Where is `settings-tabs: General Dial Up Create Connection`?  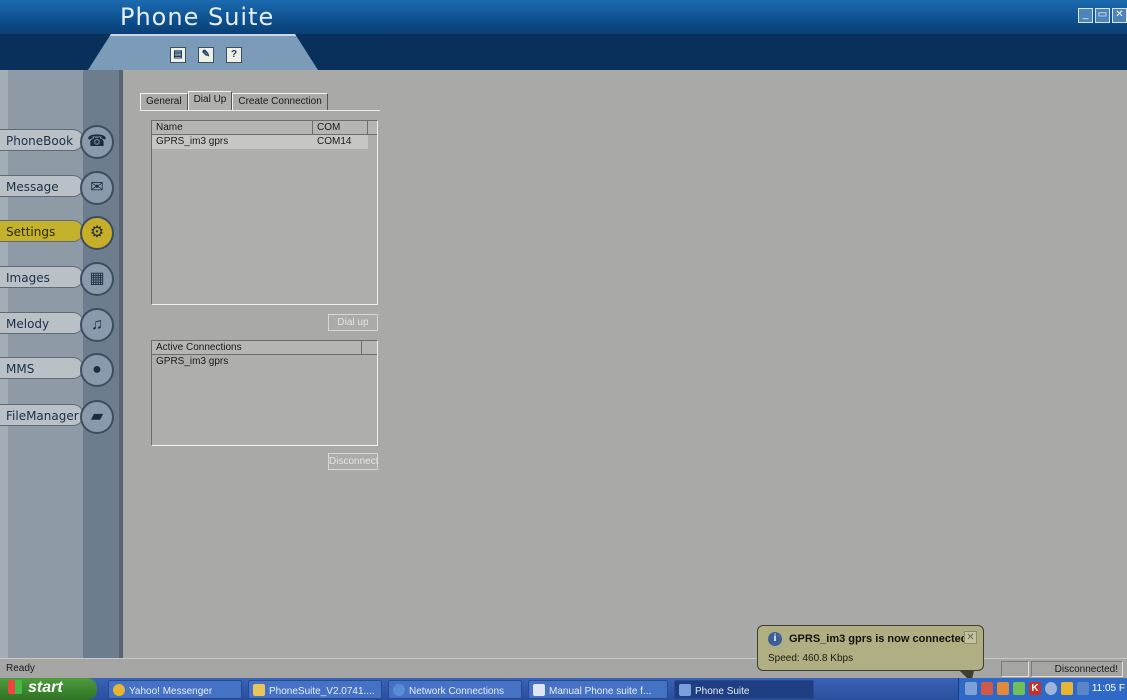
settings-tabs: General Dial Up Create Connection is located at coordinates (234, 101).